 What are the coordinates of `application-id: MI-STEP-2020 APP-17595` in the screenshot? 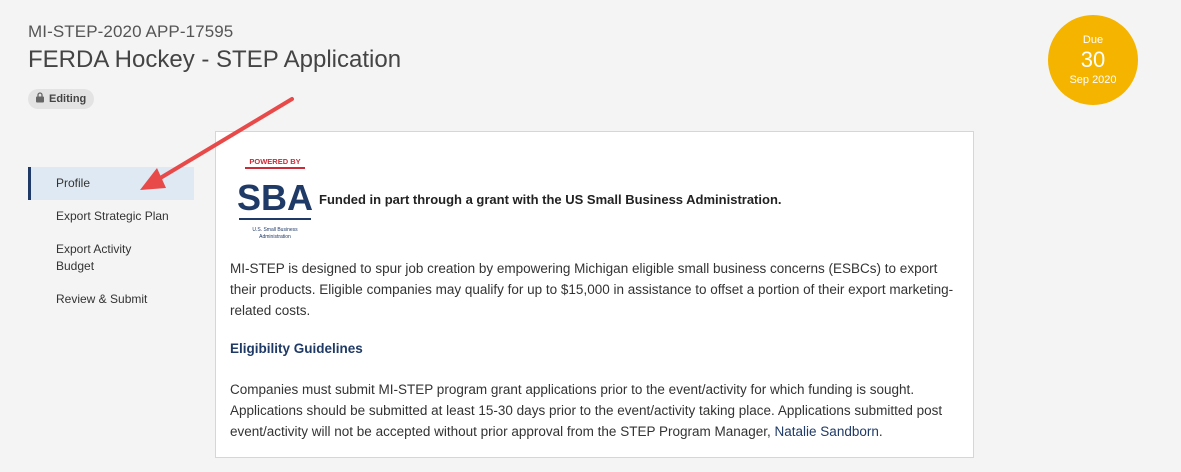 It's located at (131, 31).